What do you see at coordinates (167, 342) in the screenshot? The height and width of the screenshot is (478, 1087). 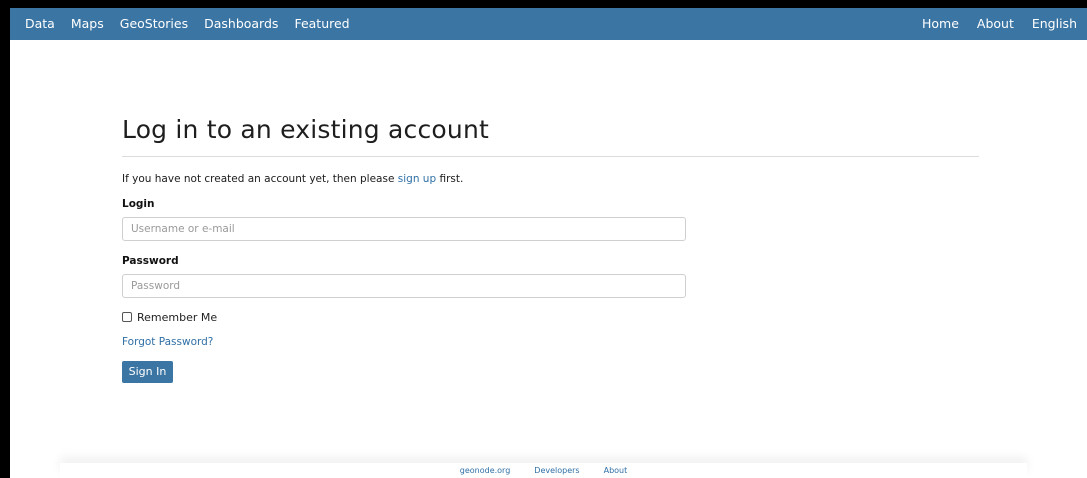 I see `forgot-password-link: Forgot Password?` at bounding box center [167, 342].